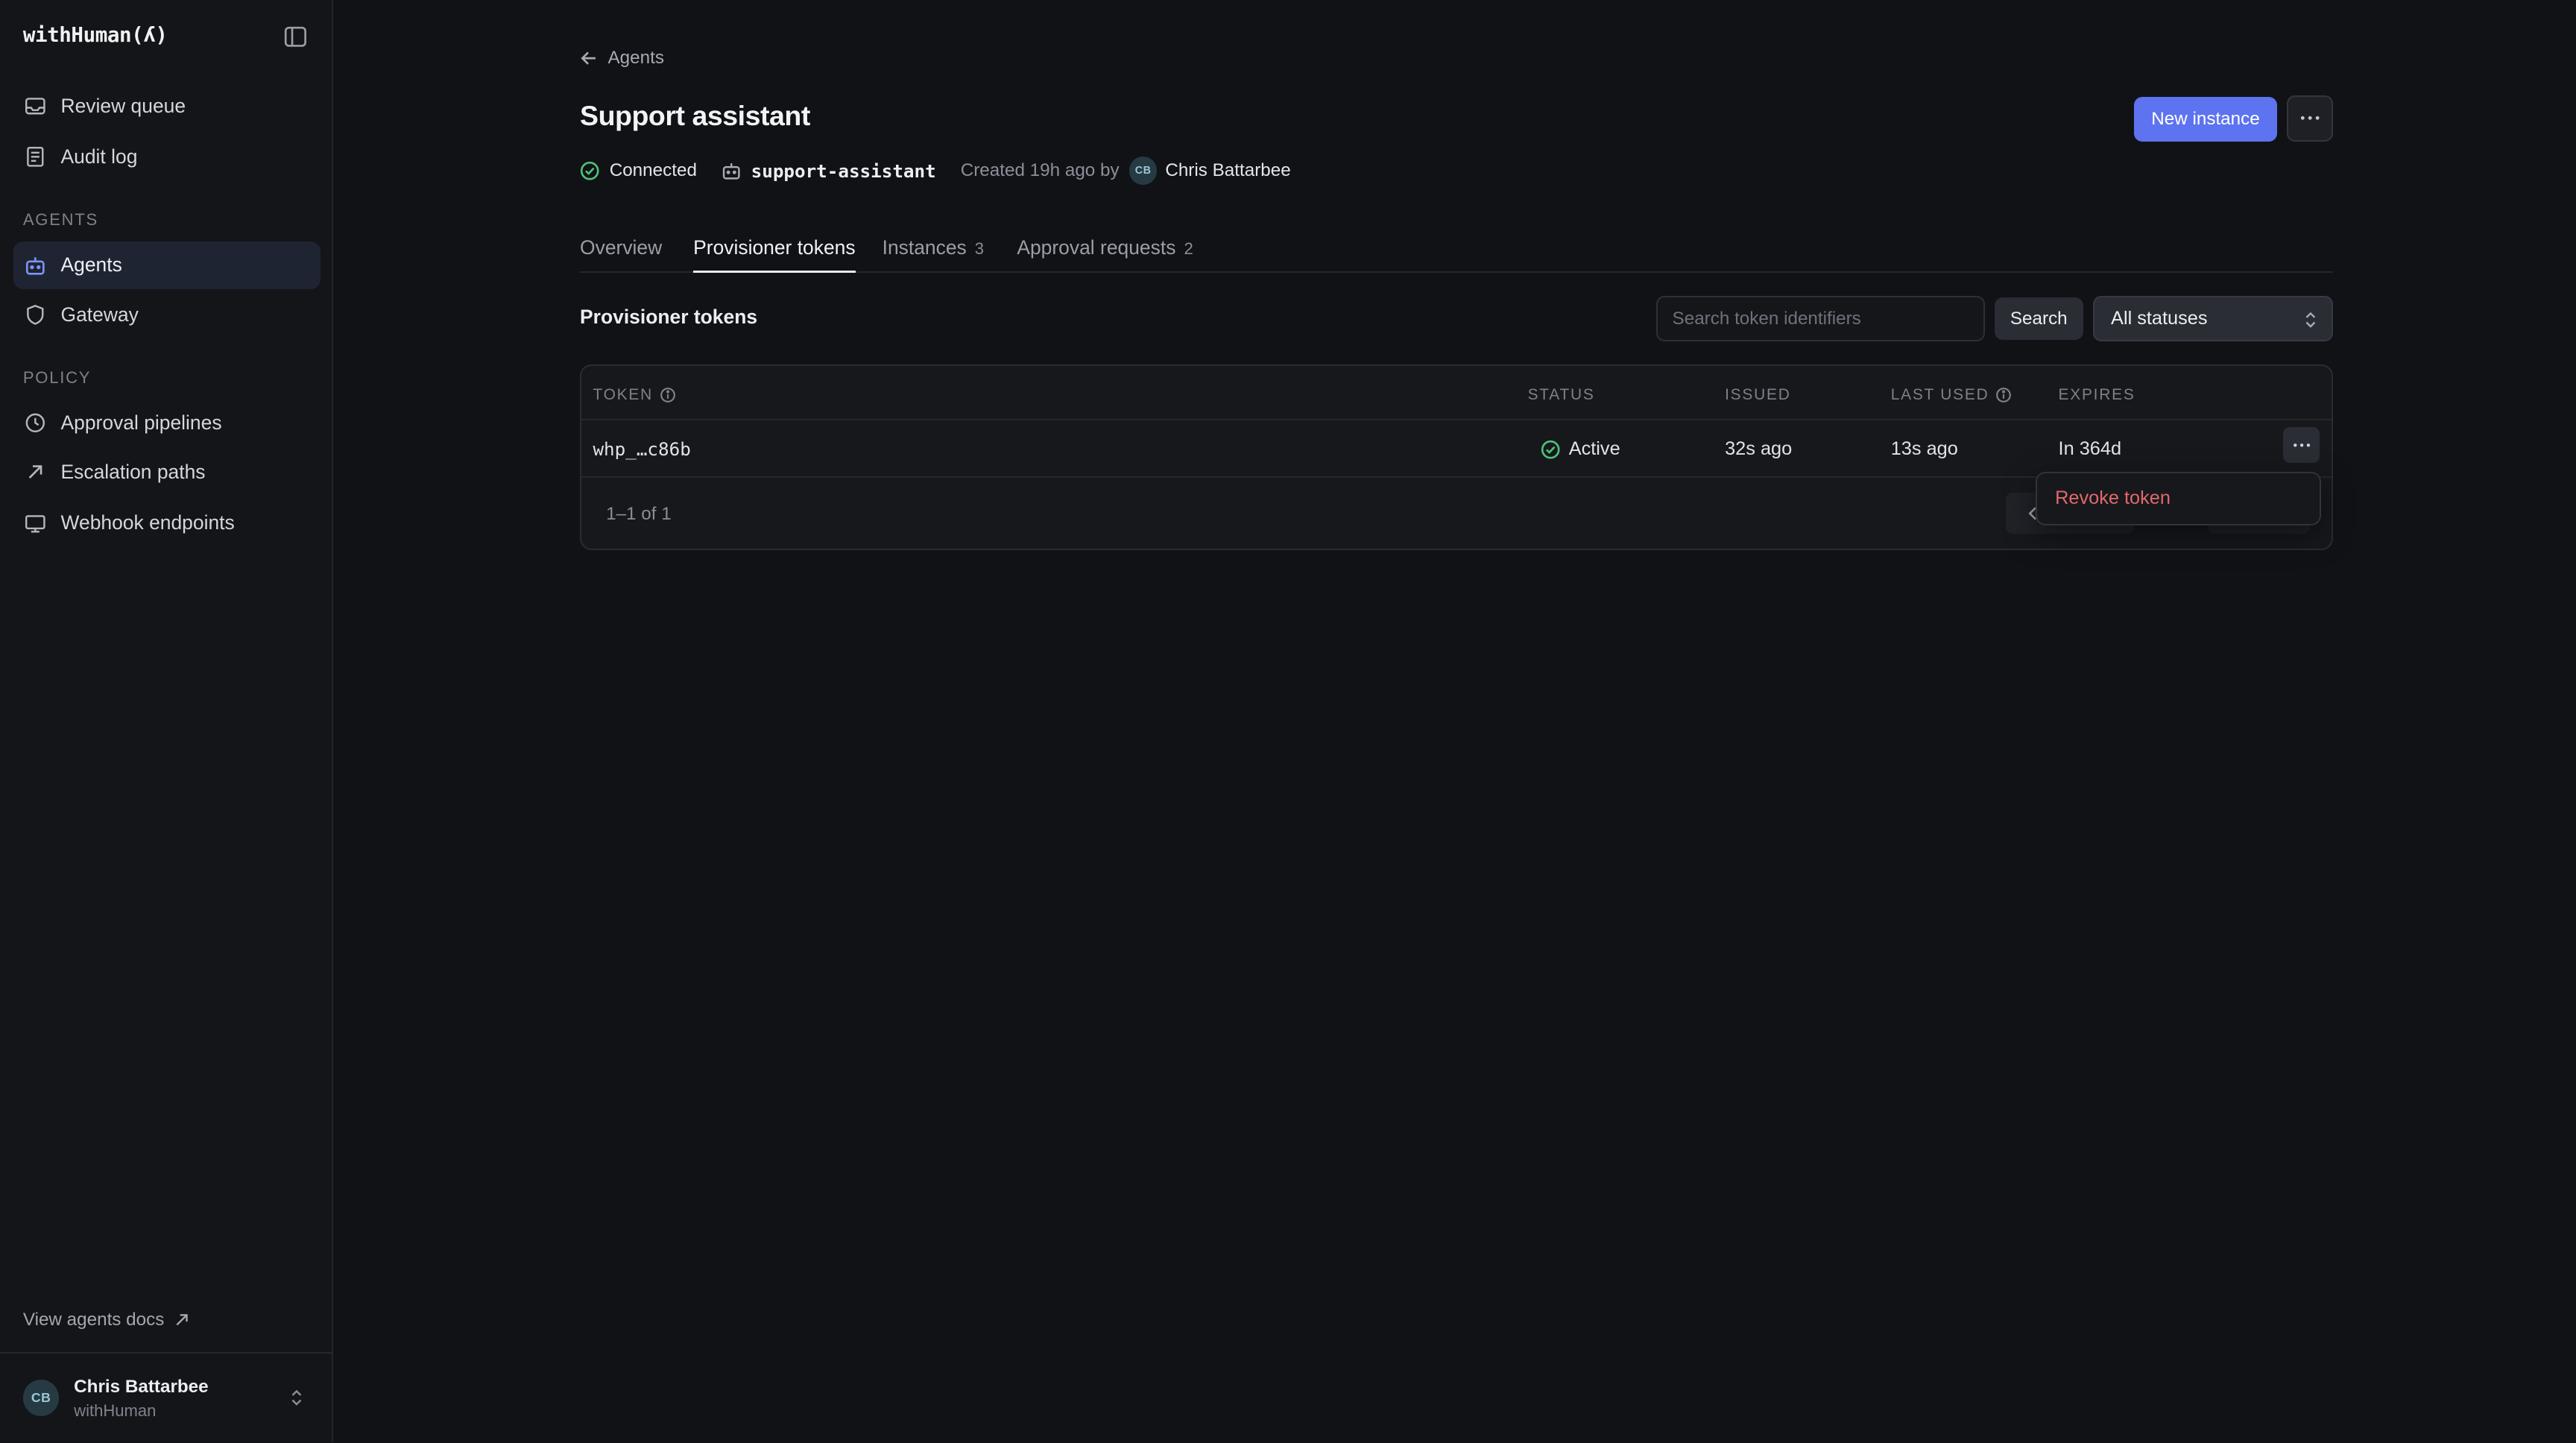 This screenshot has width=2576, height=1443. I want to click on connection-status-label: Connected, so click(653, 170).